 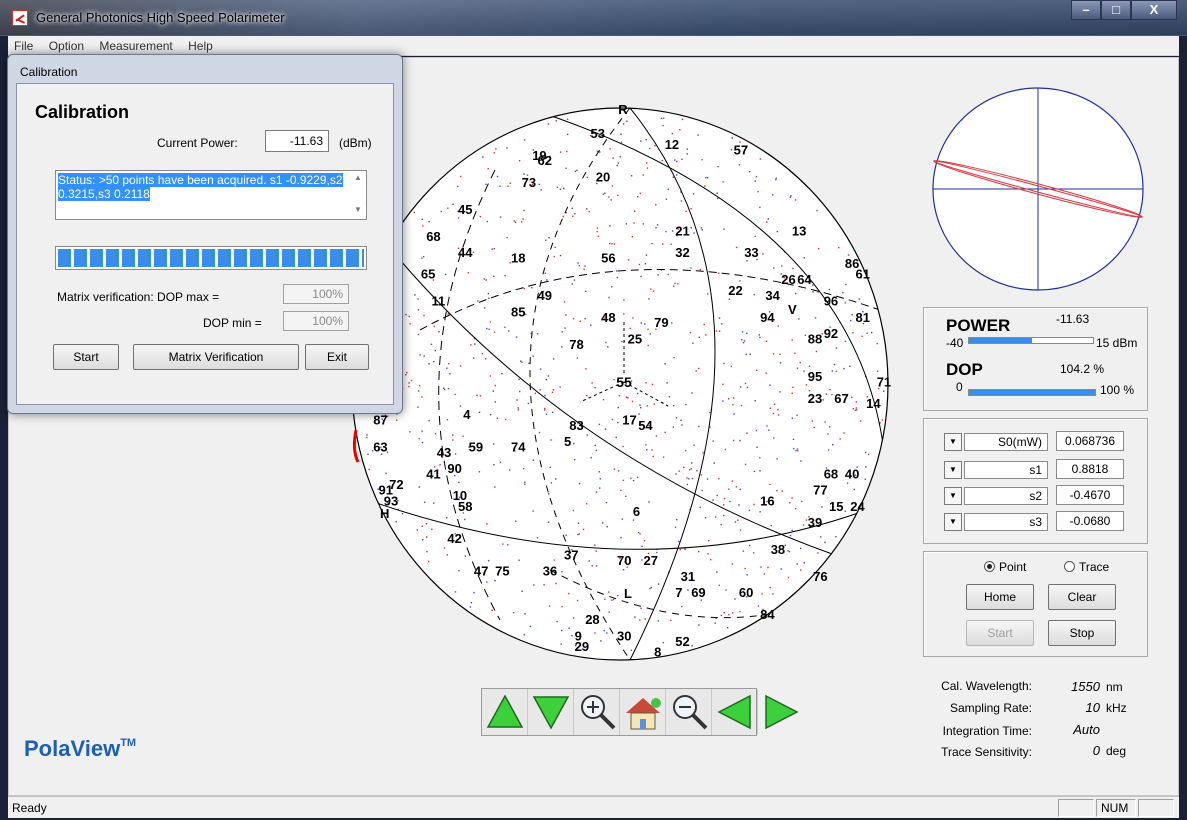 What do you see at coordinates (1116, 10) in the screenshot?
I see `maximize-button: □` at bounding box center [1116, 10].